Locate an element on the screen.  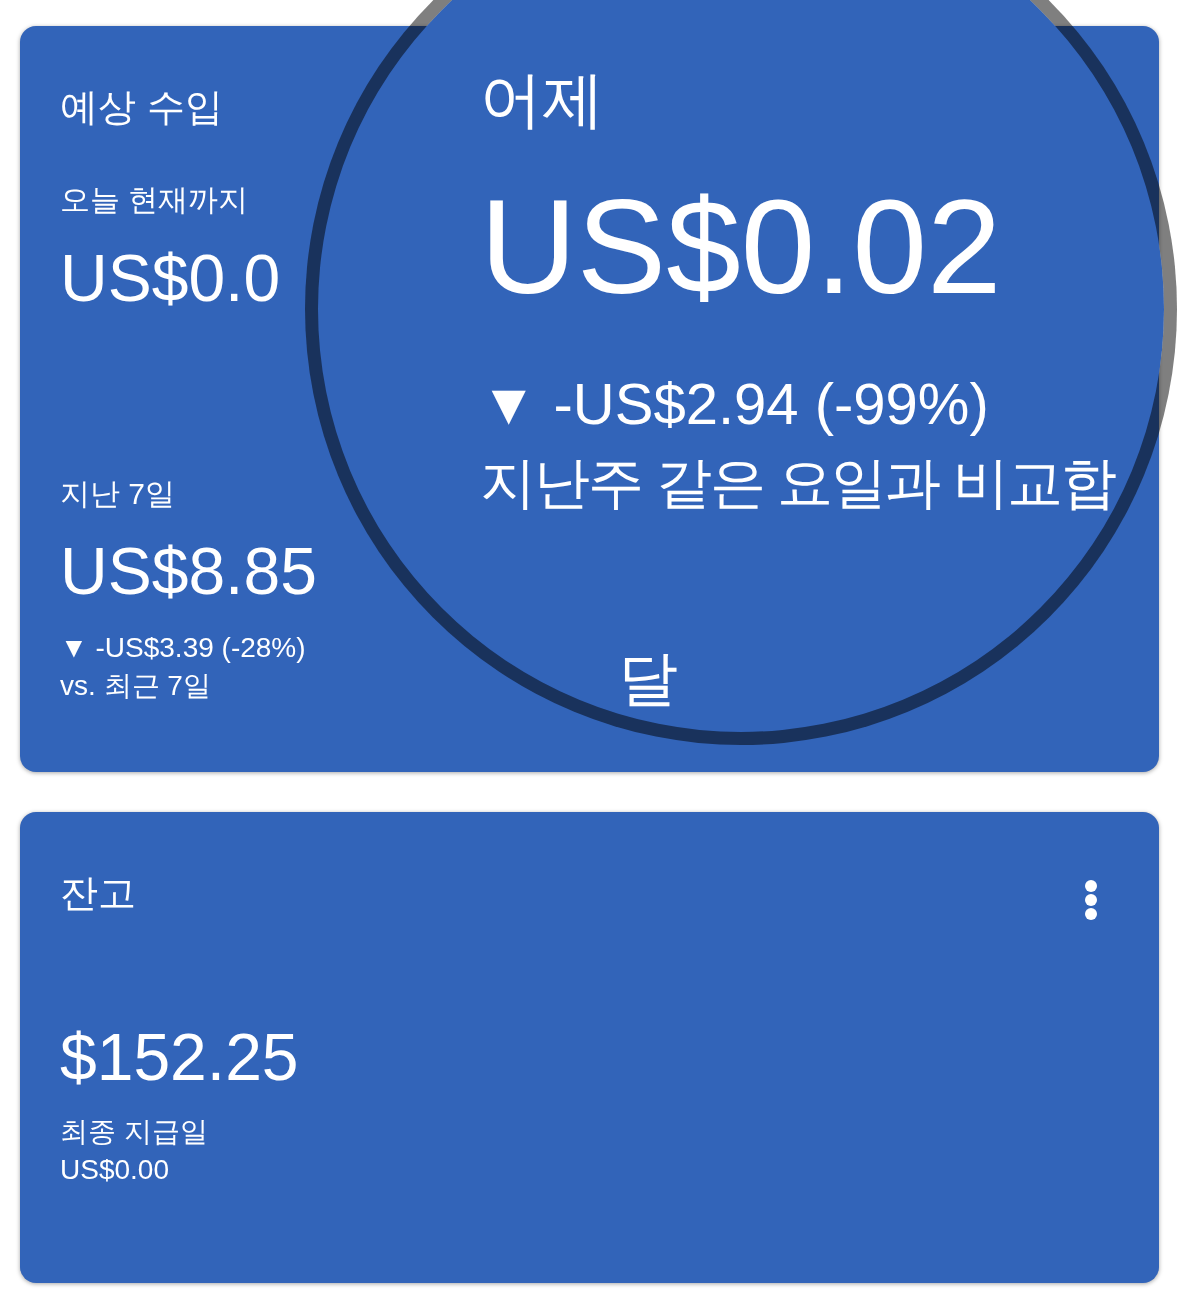
period-label: 오늘 현재까지 is located at coordinates (154, 200).